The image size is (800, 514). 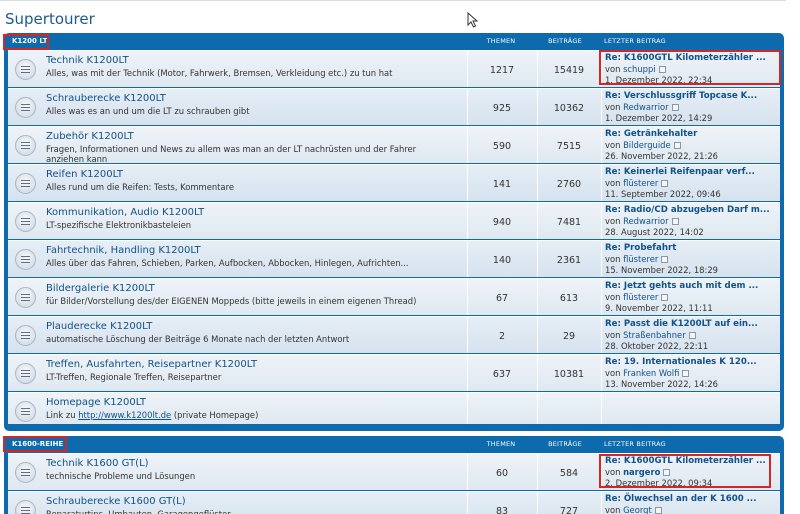 What do you see at coordinates (635, 41) in the screenshot?
I see `column-last-post-header: LETZTER BEITRAG` at bounding box center [635, 41].